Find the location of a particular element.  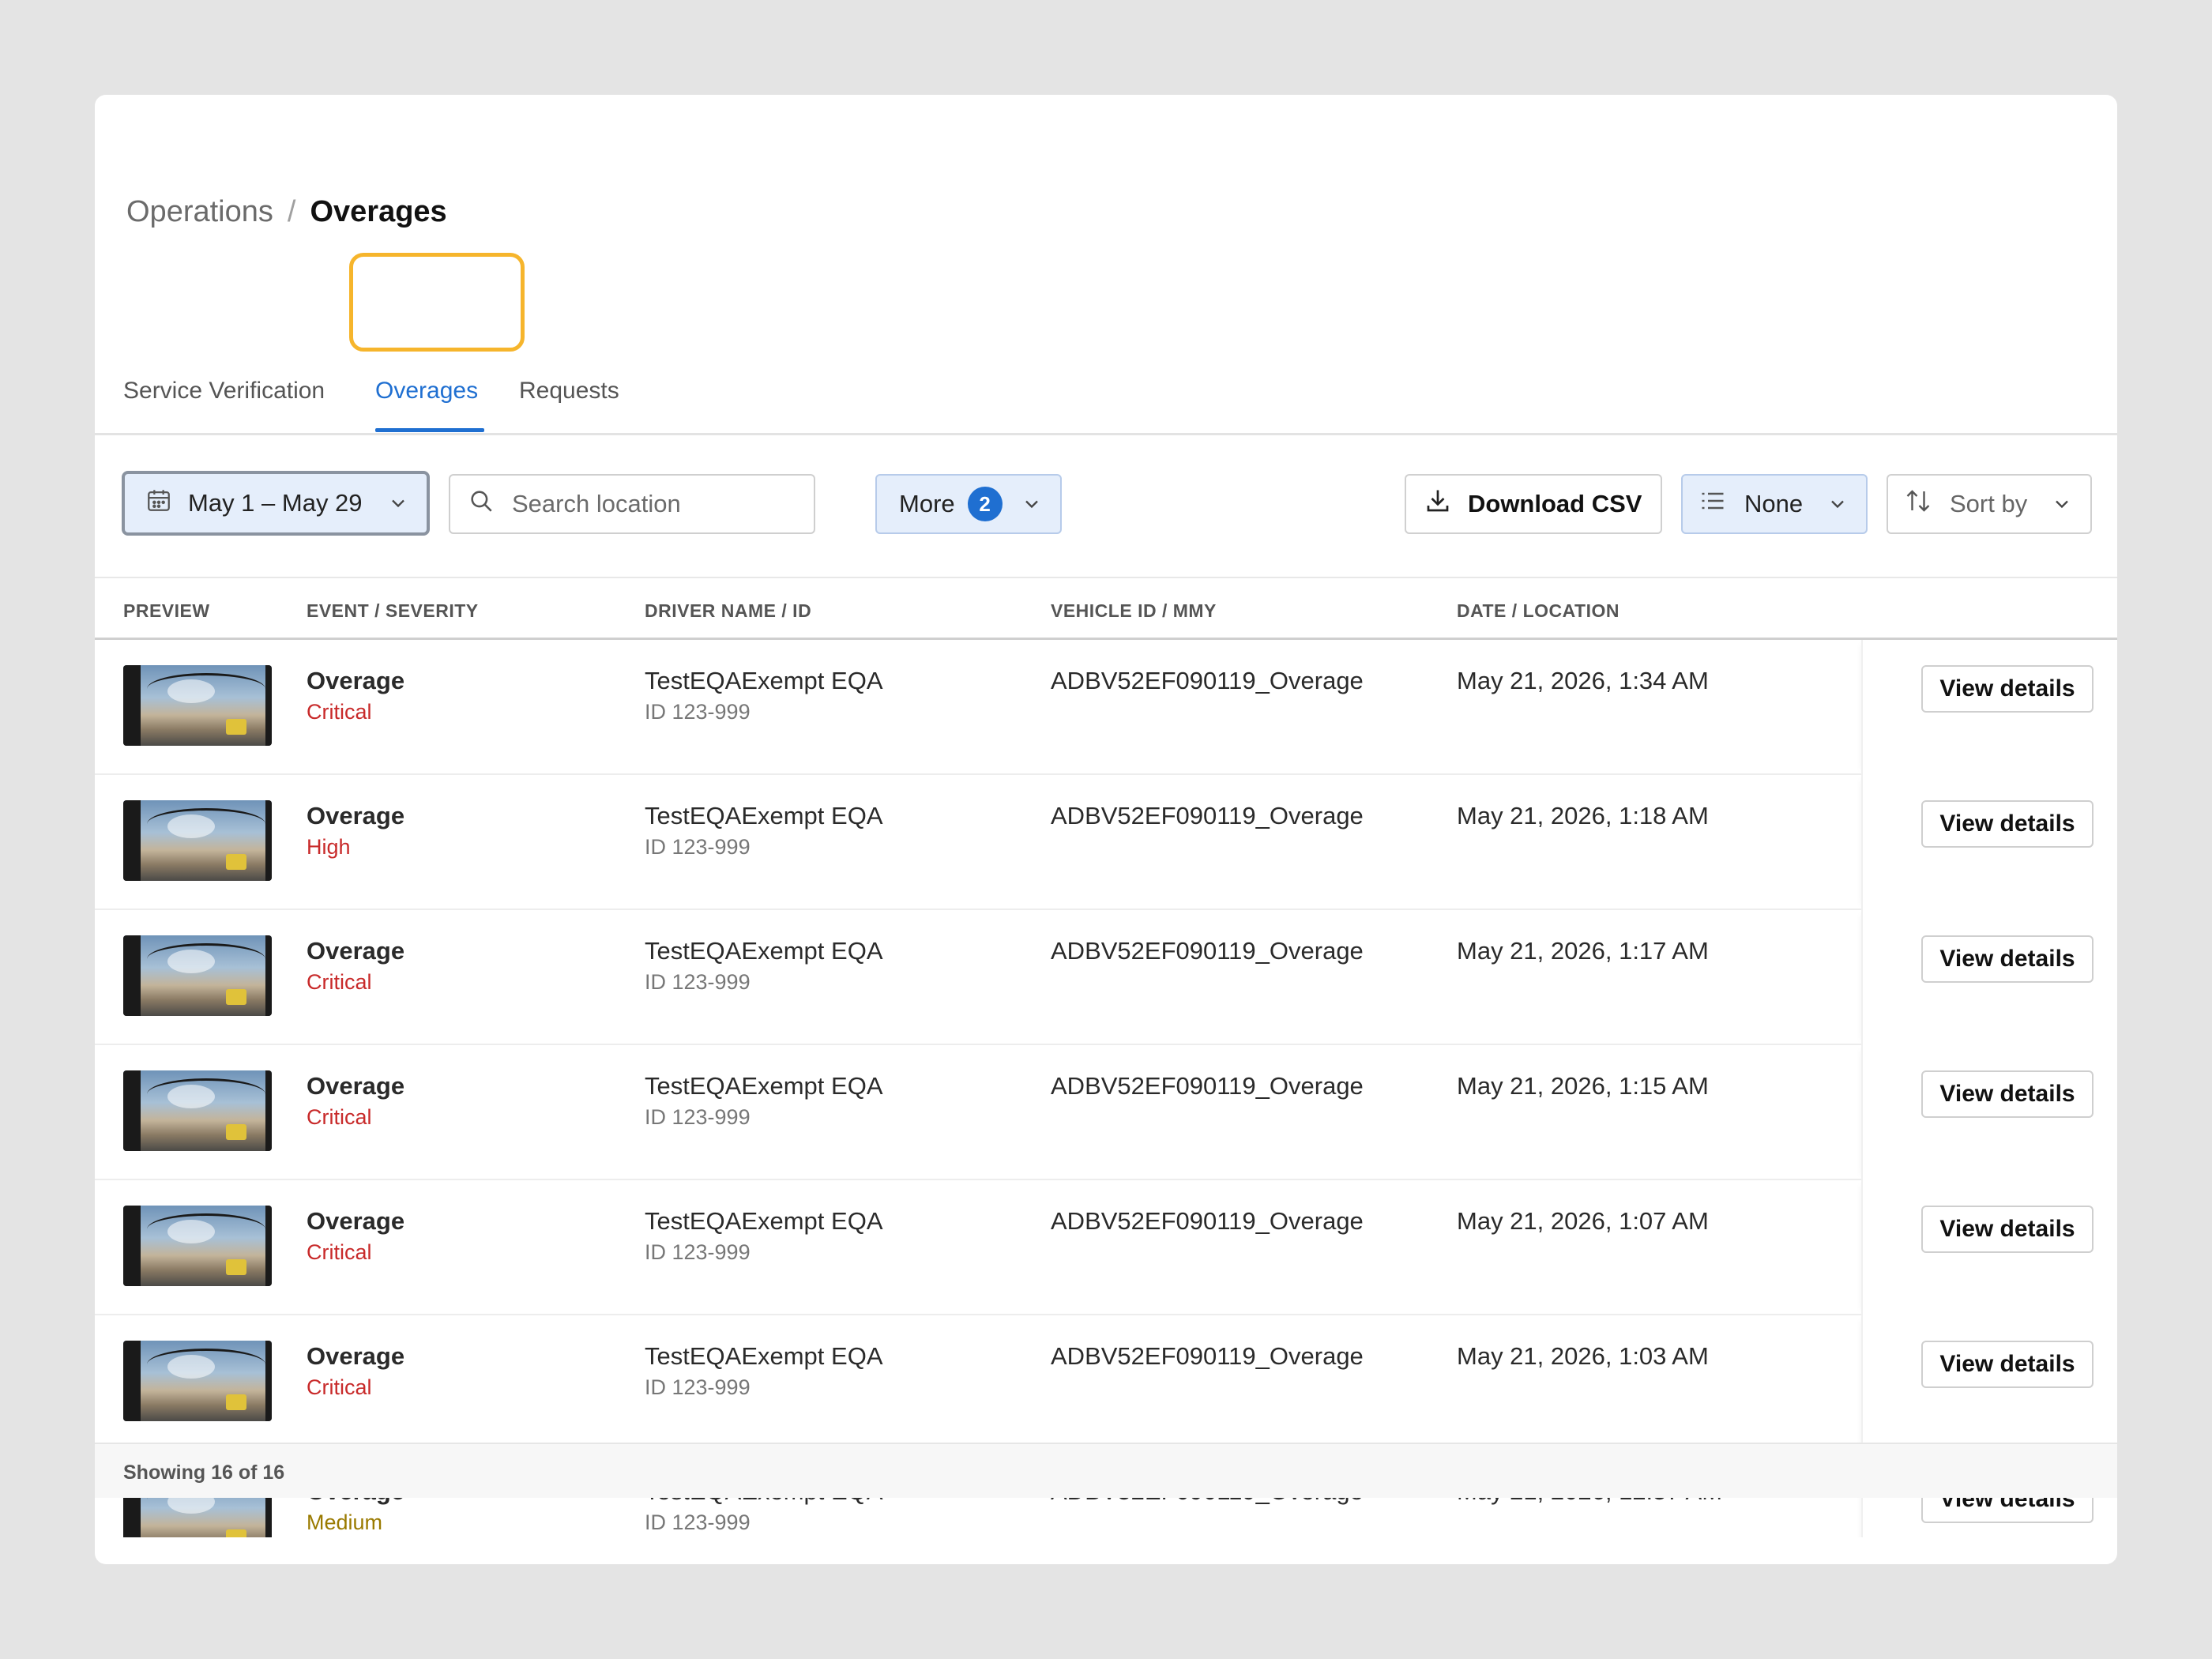

header-preview: PREVIEW is located at coordinates (167, 611).